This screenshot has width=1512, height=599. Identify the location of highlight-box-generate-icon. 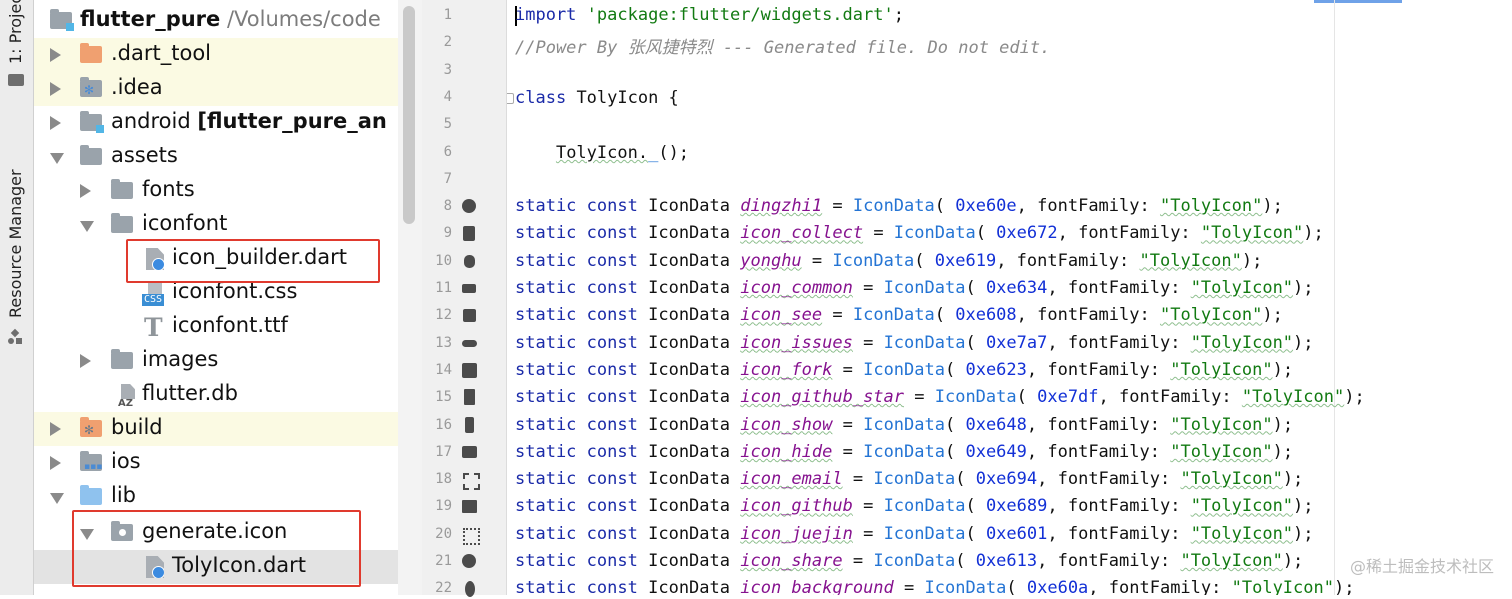
(216, 548).